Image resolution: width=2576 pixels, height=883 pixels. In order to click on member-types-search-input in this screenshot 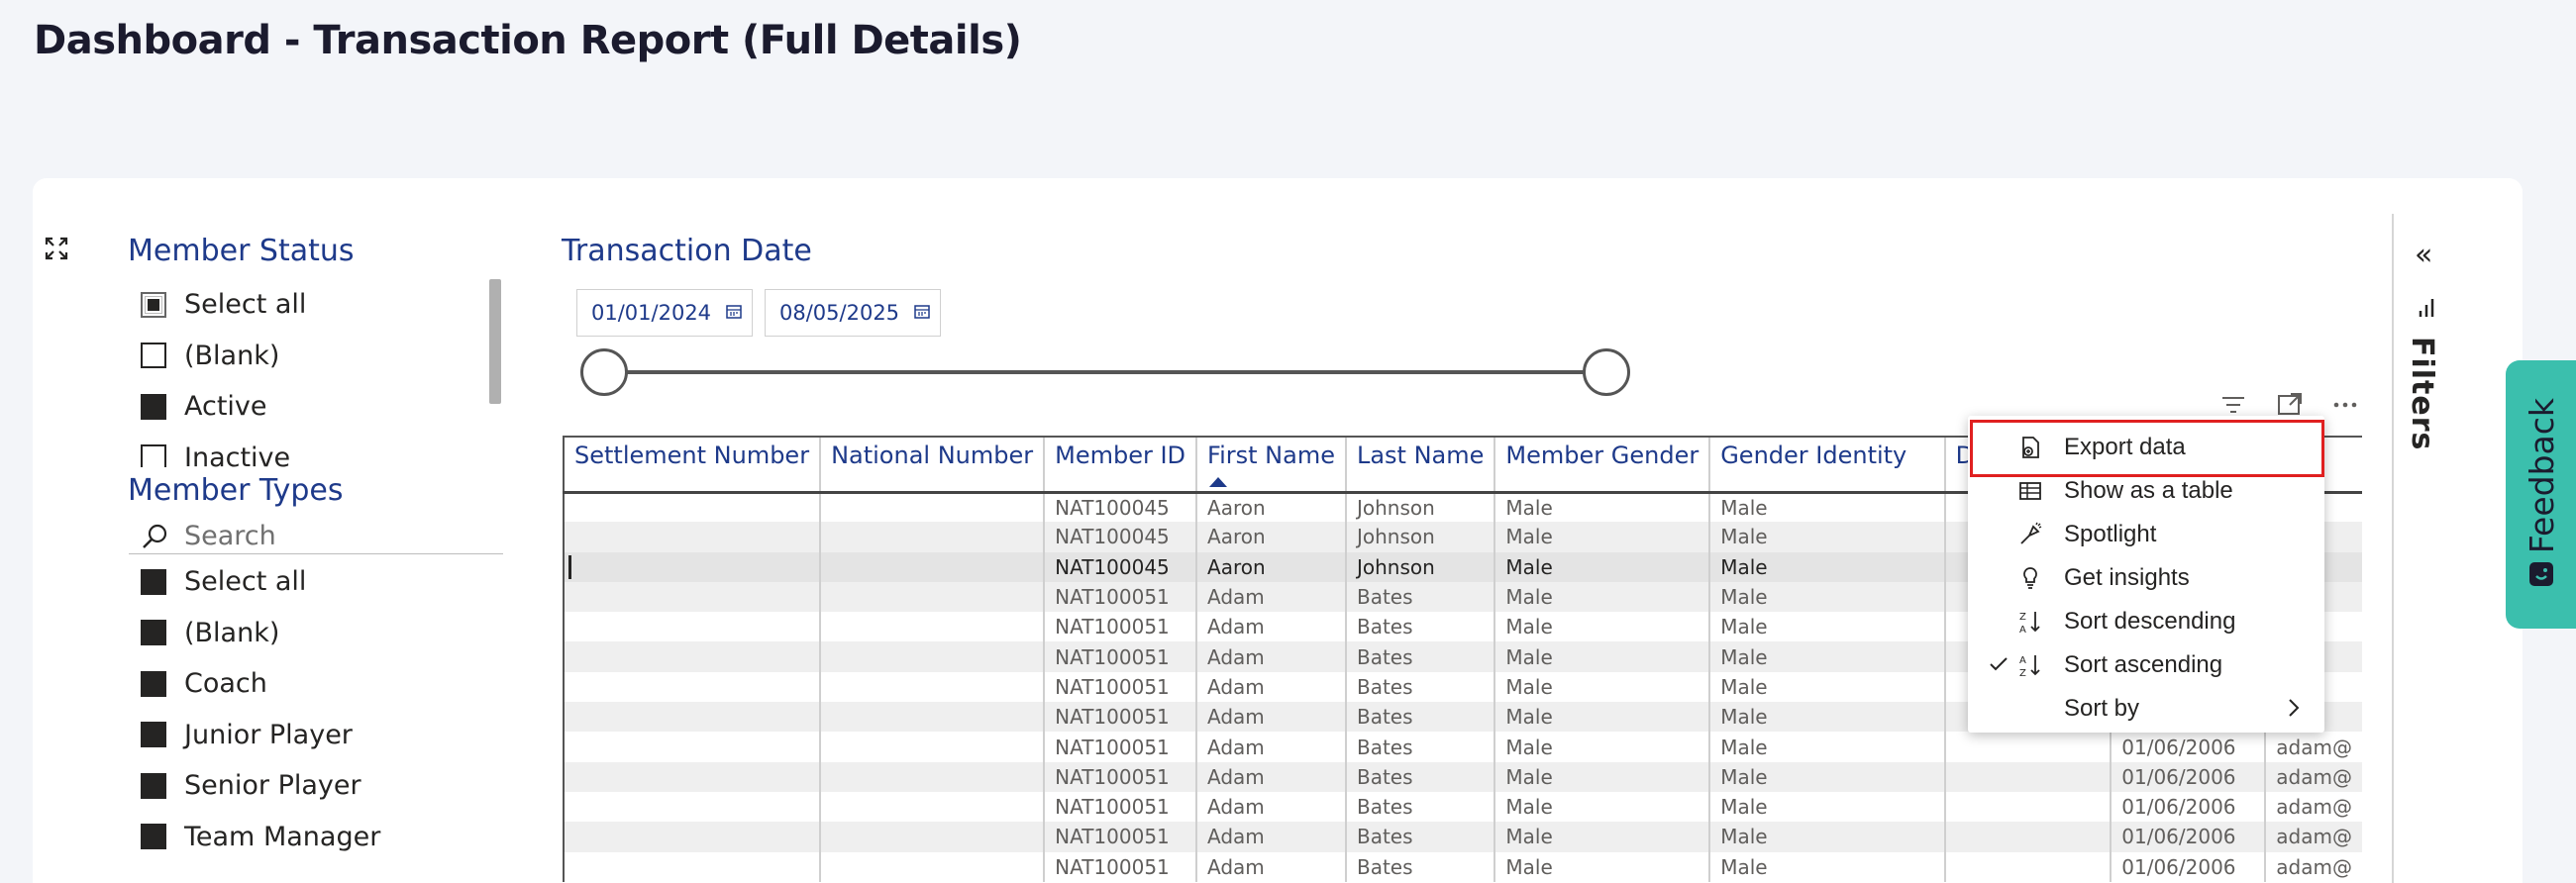, I will do `click(332, 536)`.